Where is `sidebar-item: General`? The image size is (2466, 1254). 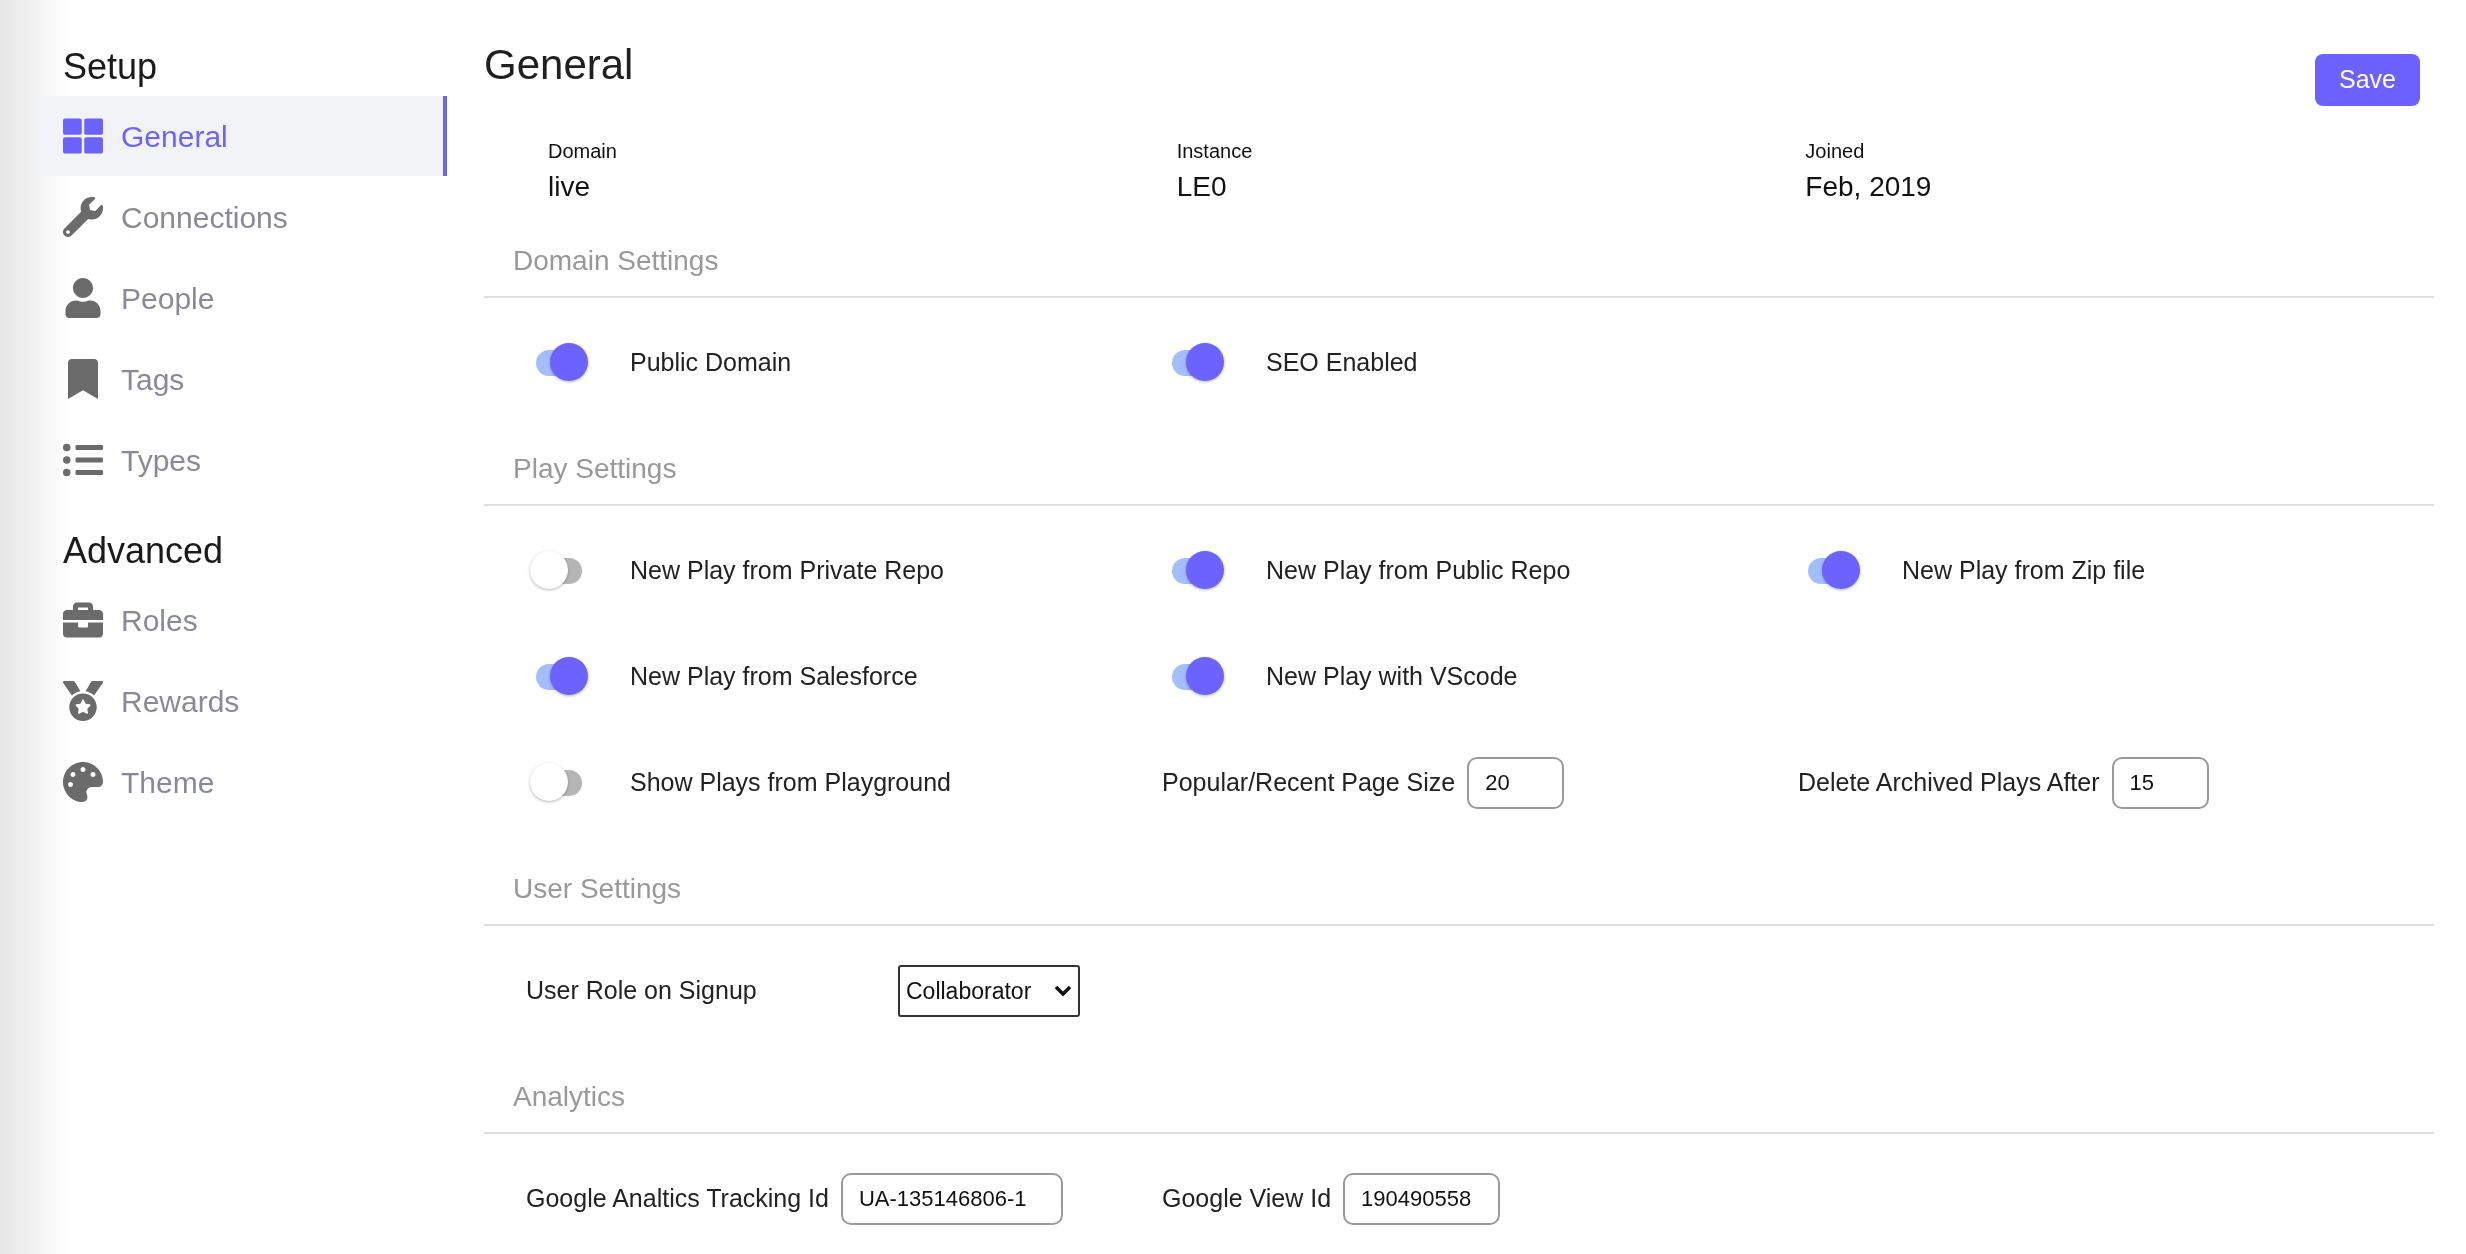
sidebar-item: General is located at coordinates (241, 136).